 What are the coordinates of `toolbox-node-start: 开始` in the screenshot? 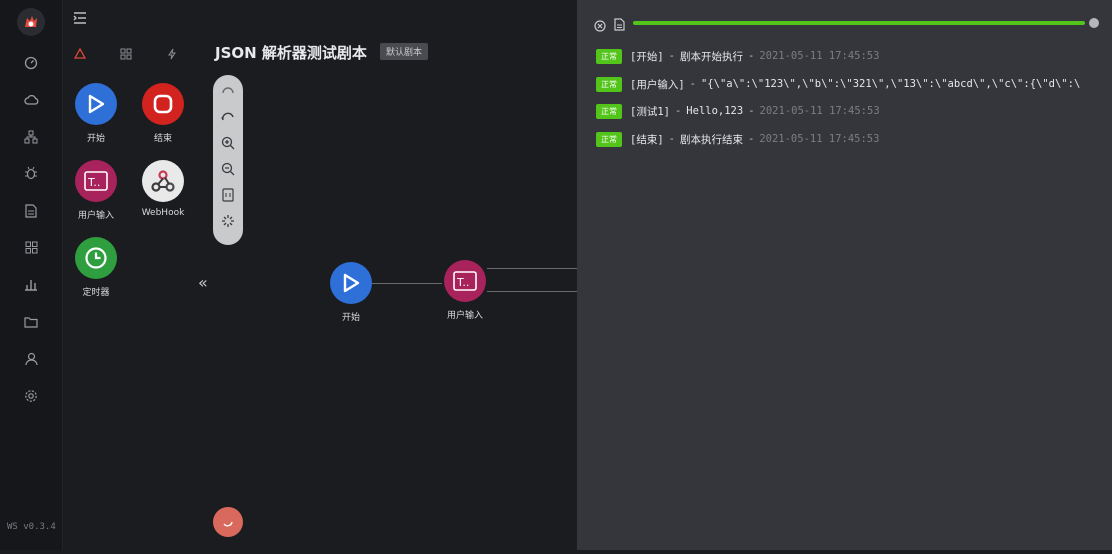 It's located at (96, 113).